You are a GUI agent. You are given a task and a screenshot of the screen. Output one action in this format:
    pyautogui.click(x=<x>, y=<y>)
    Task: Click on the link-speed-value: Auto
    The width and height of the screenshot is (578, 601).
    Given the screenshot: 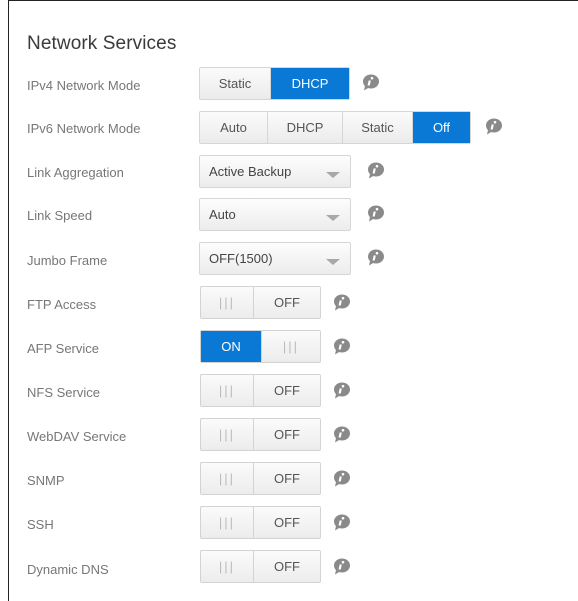 What is the action you would take?
    pyautogui.click(x=222, y=214)
    